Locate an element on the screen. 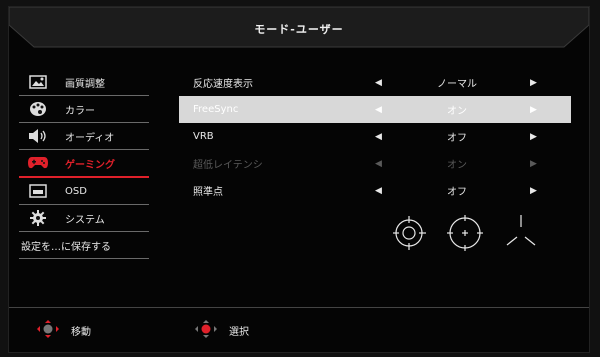 The image size is (600, 357). setting-name: 反応速度表示 is located at coordinates (223, 84).